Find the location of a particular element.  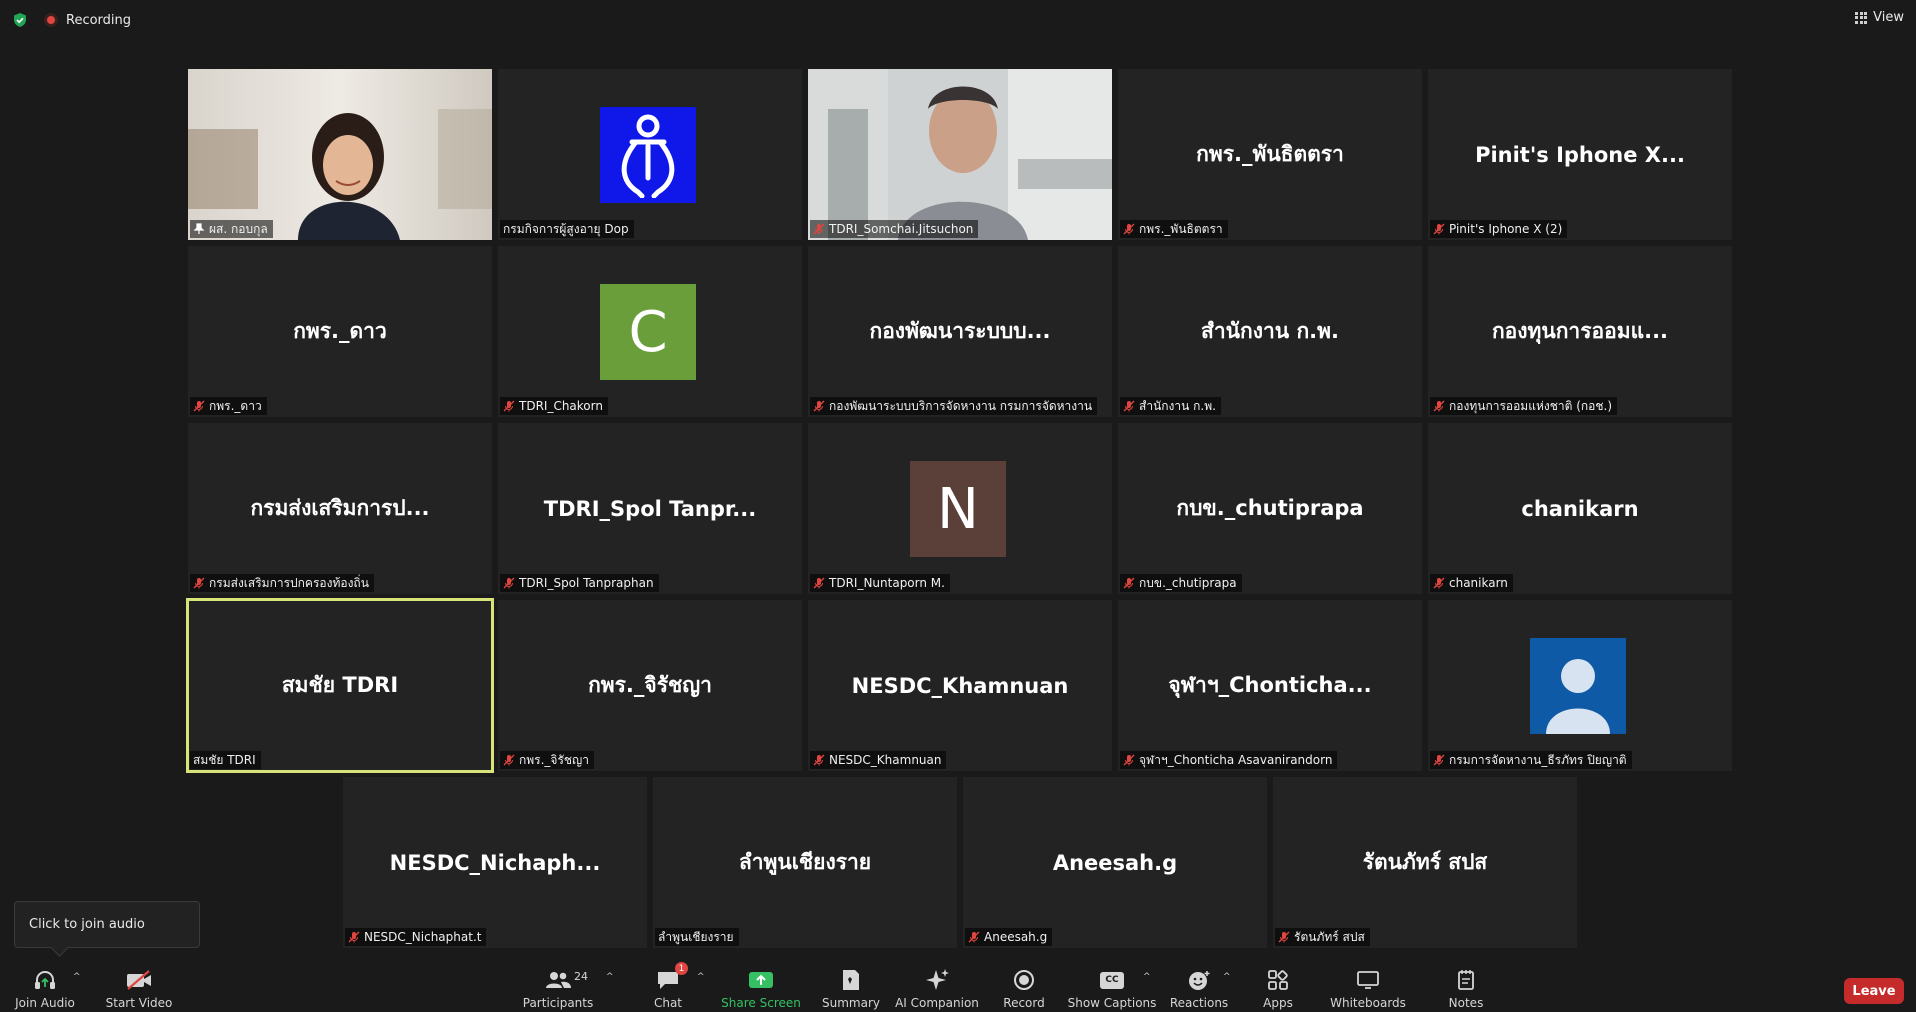

participant-tile: TDRI_Spol Tanpr... TDRI_Spol Tanpraphan is located at coordinates (650, 508).